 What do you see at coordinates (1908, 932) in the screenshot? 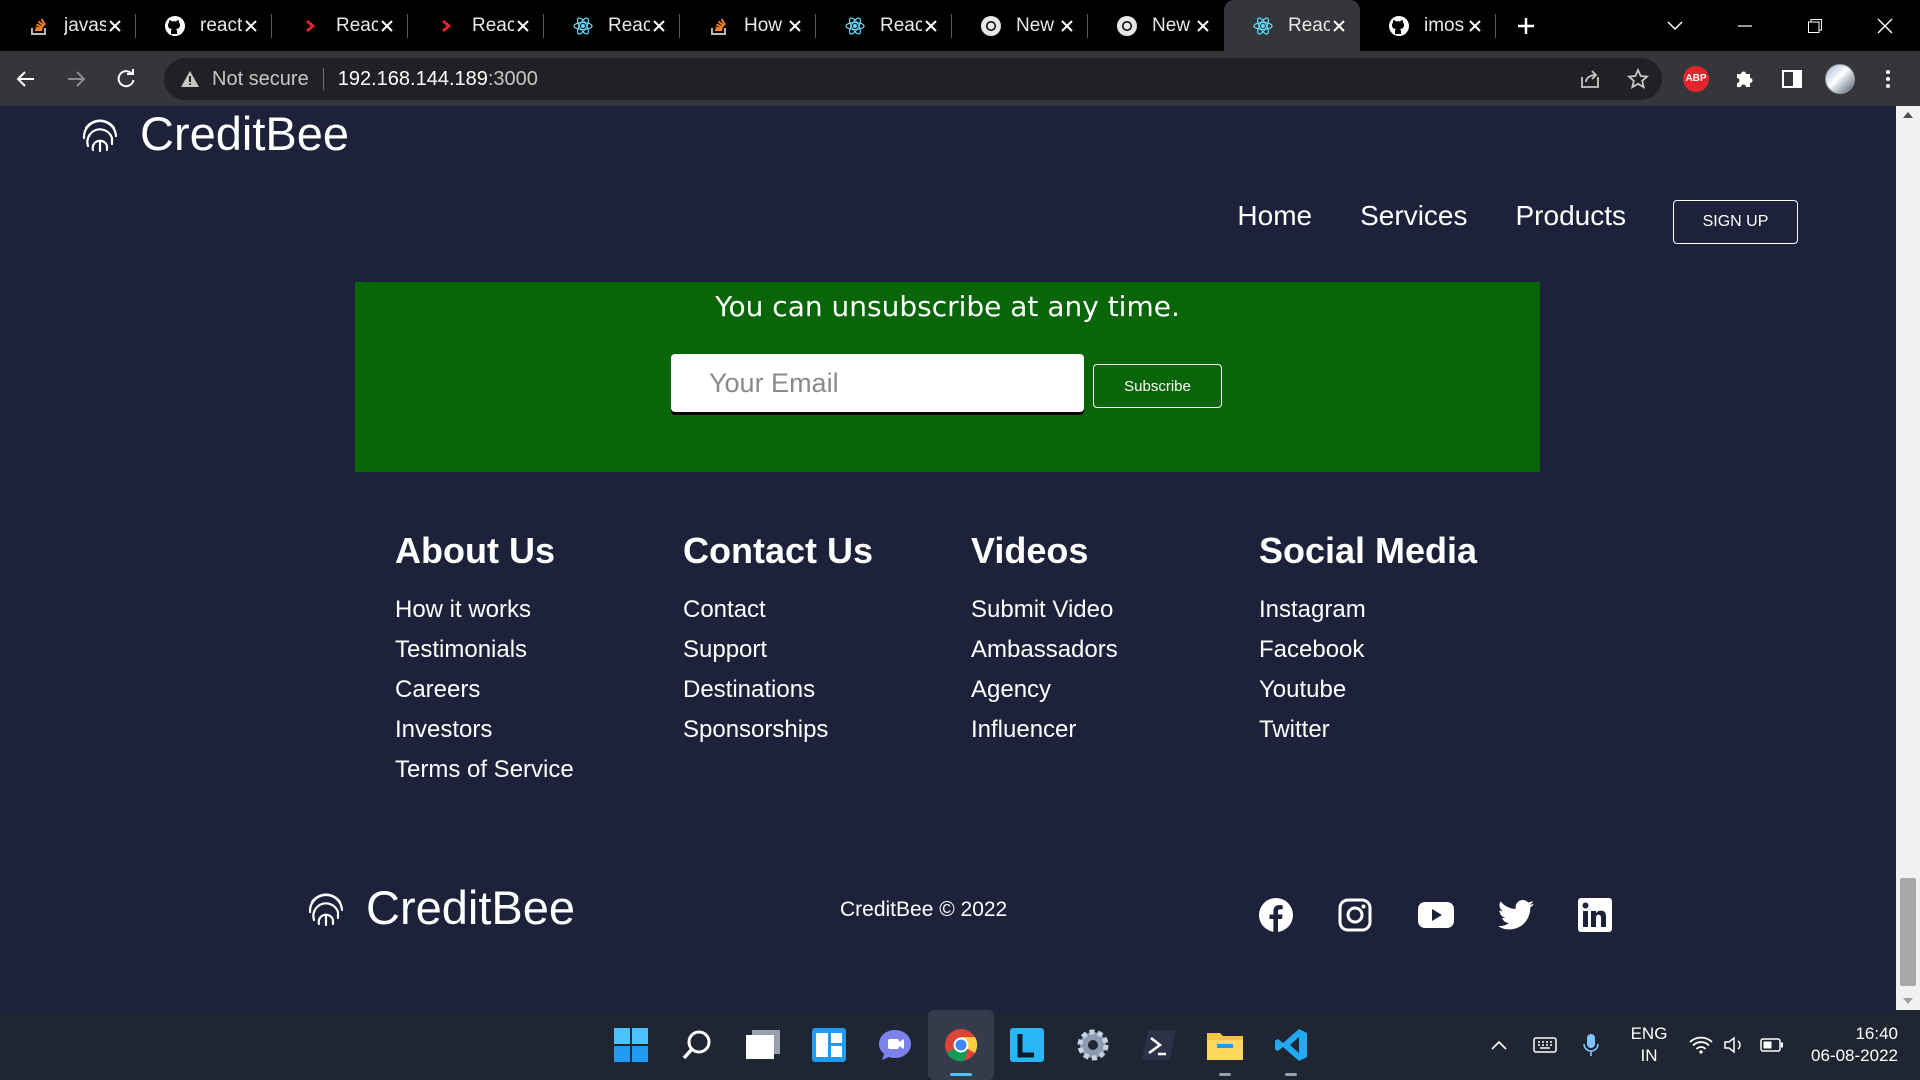
I see `scrollbar-thumb` at bounding box center [1908, 932].